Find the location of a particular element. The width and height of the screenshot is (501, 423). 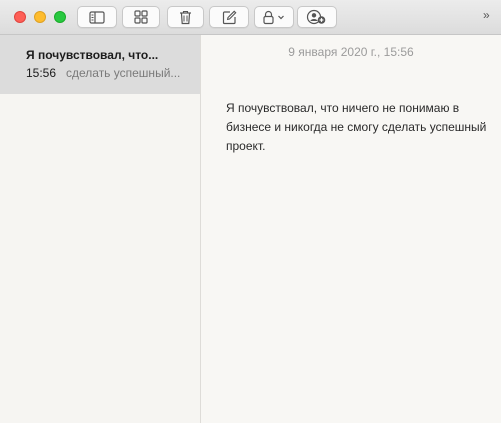

lock-icon is located at coordinates (273, 17).